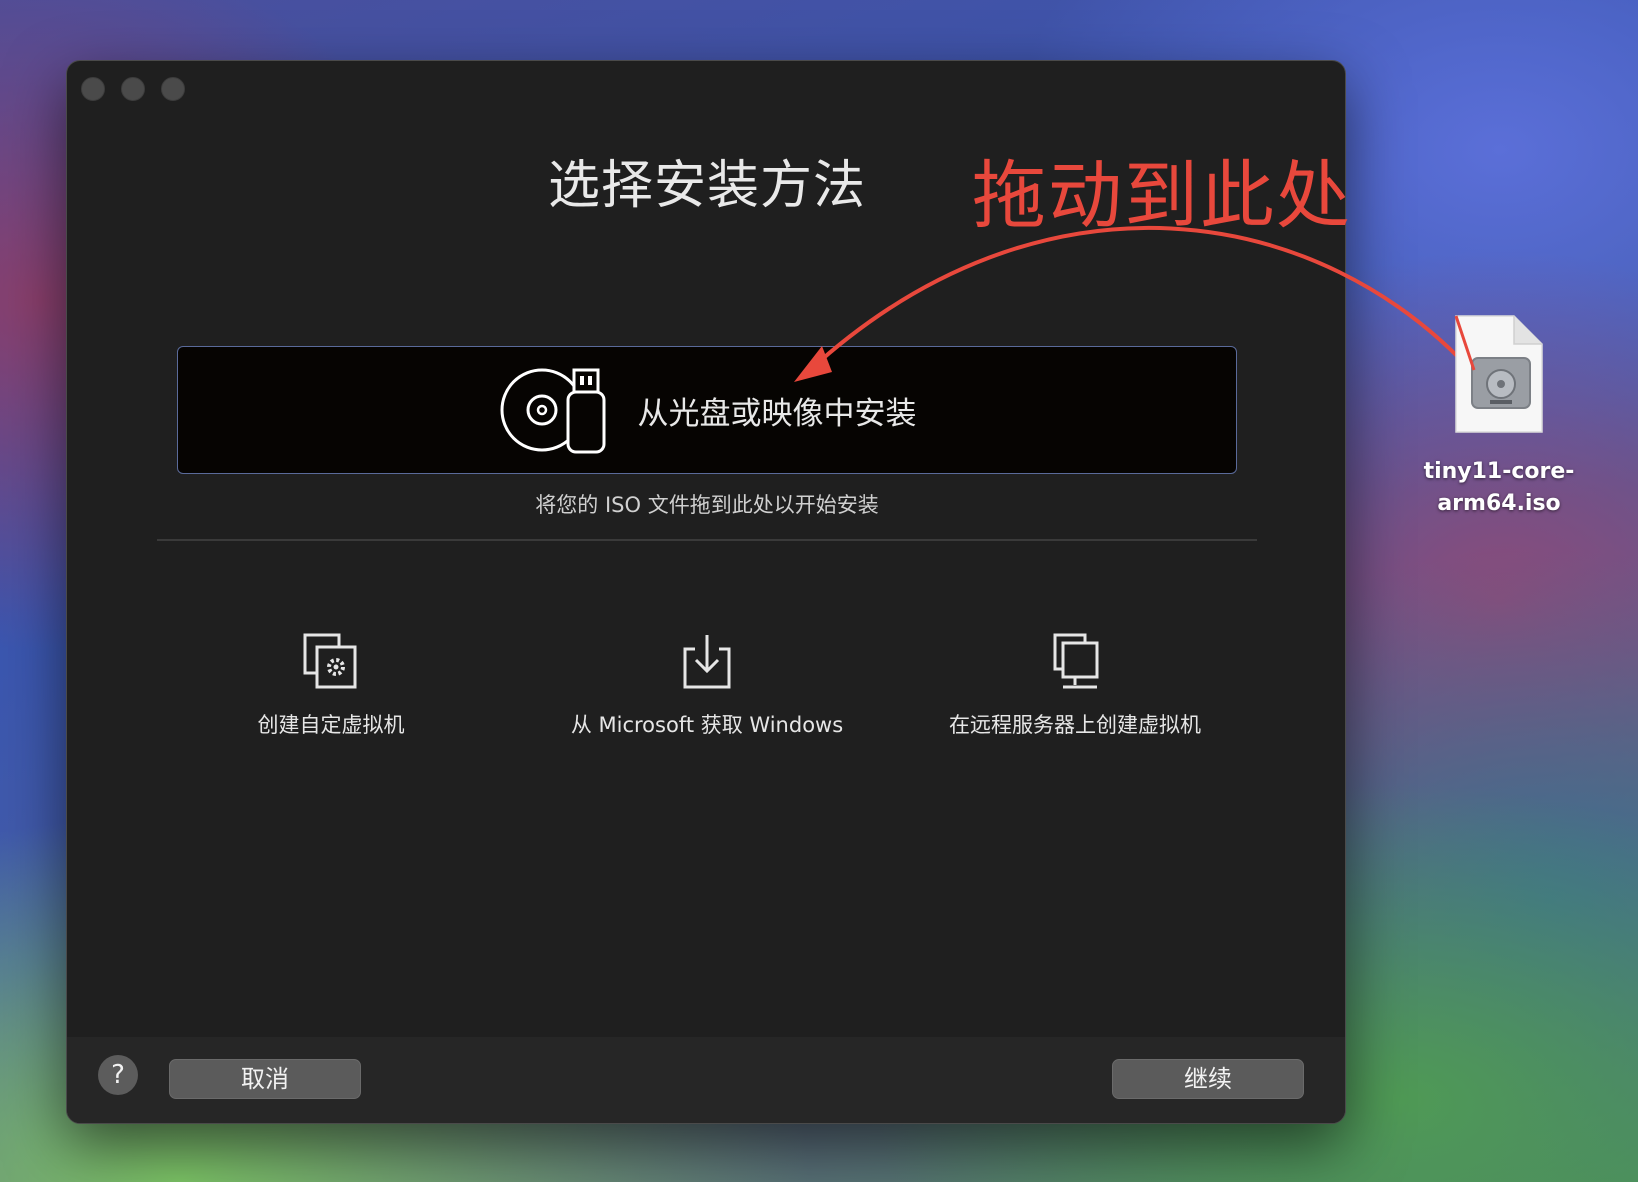 This screenshot has height=1182, width=1638. Describe the element at coordinates (707, 505) in the screenshot. I see `drop-hint: 将您的 ISO 文件拖到此处以开始安装` at that location.